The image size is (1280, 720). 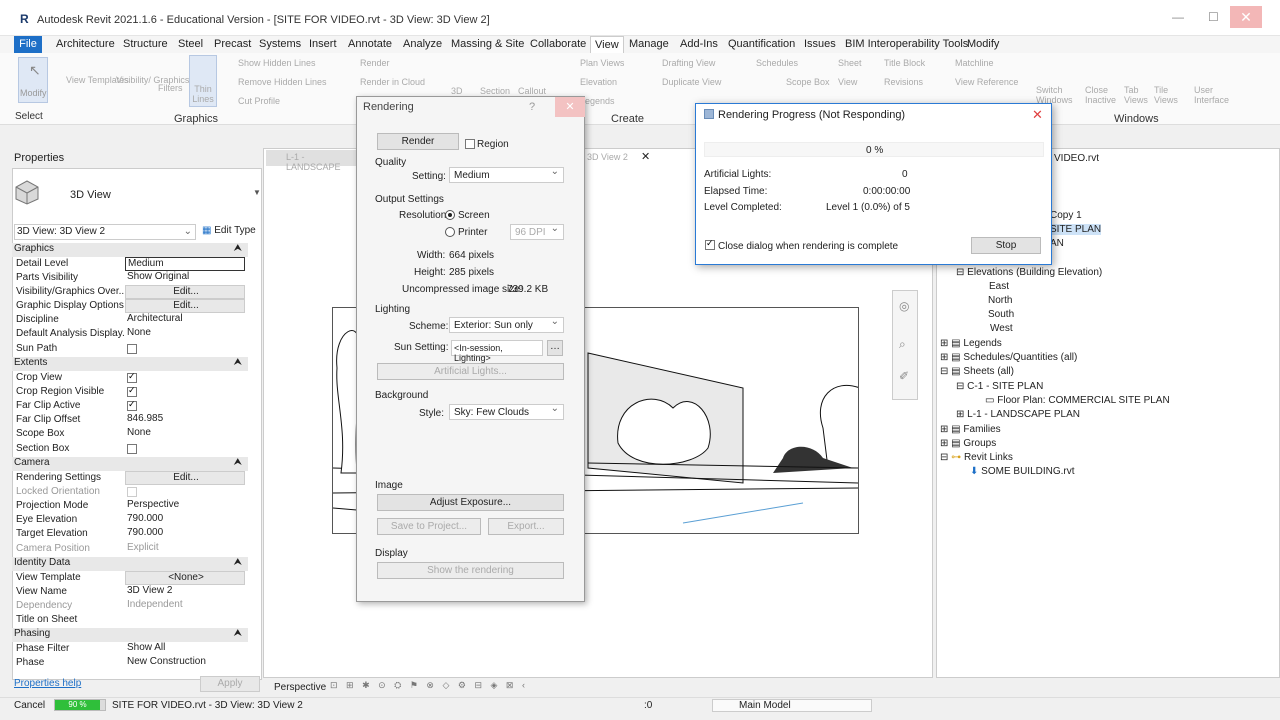 What do you see at coordinates (1066, 215) in the screenshot?
I see `browser-item: Copy 1` at bounding box center [1066, 215].